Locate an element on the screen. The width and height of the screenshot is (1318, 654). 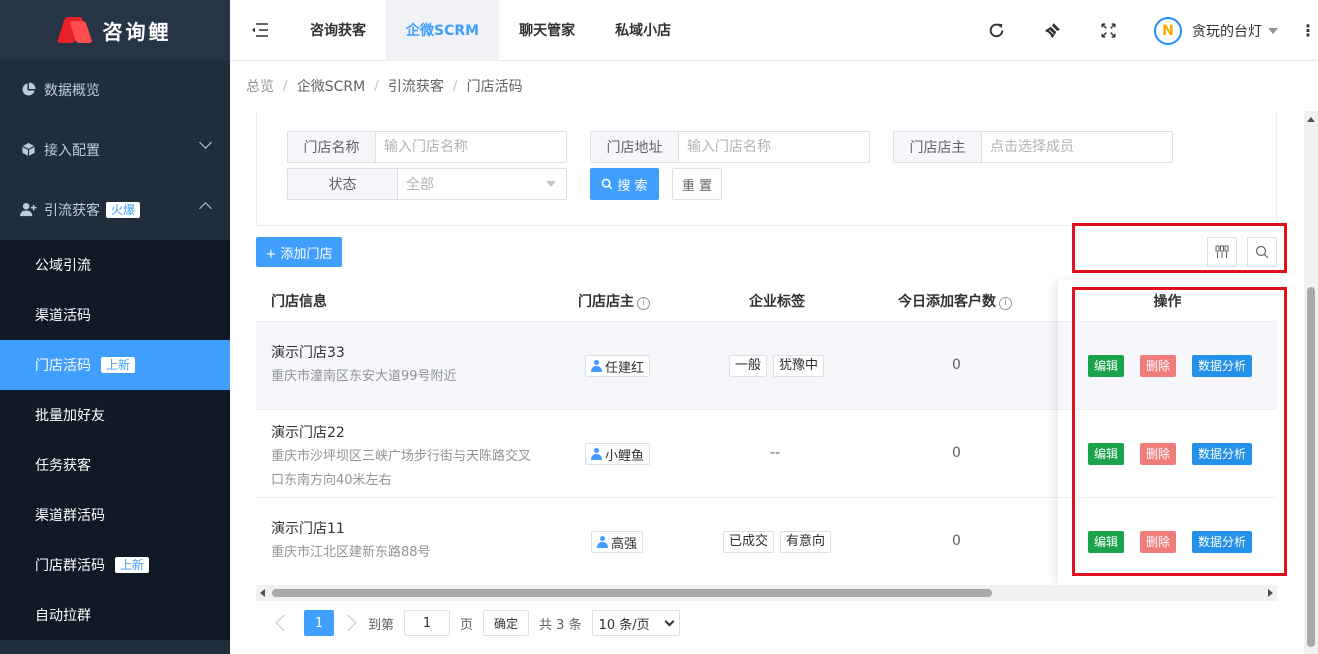
sidebar-subitem-channel-group-code: 渠道群活码 is located at coordinates (115, 515).